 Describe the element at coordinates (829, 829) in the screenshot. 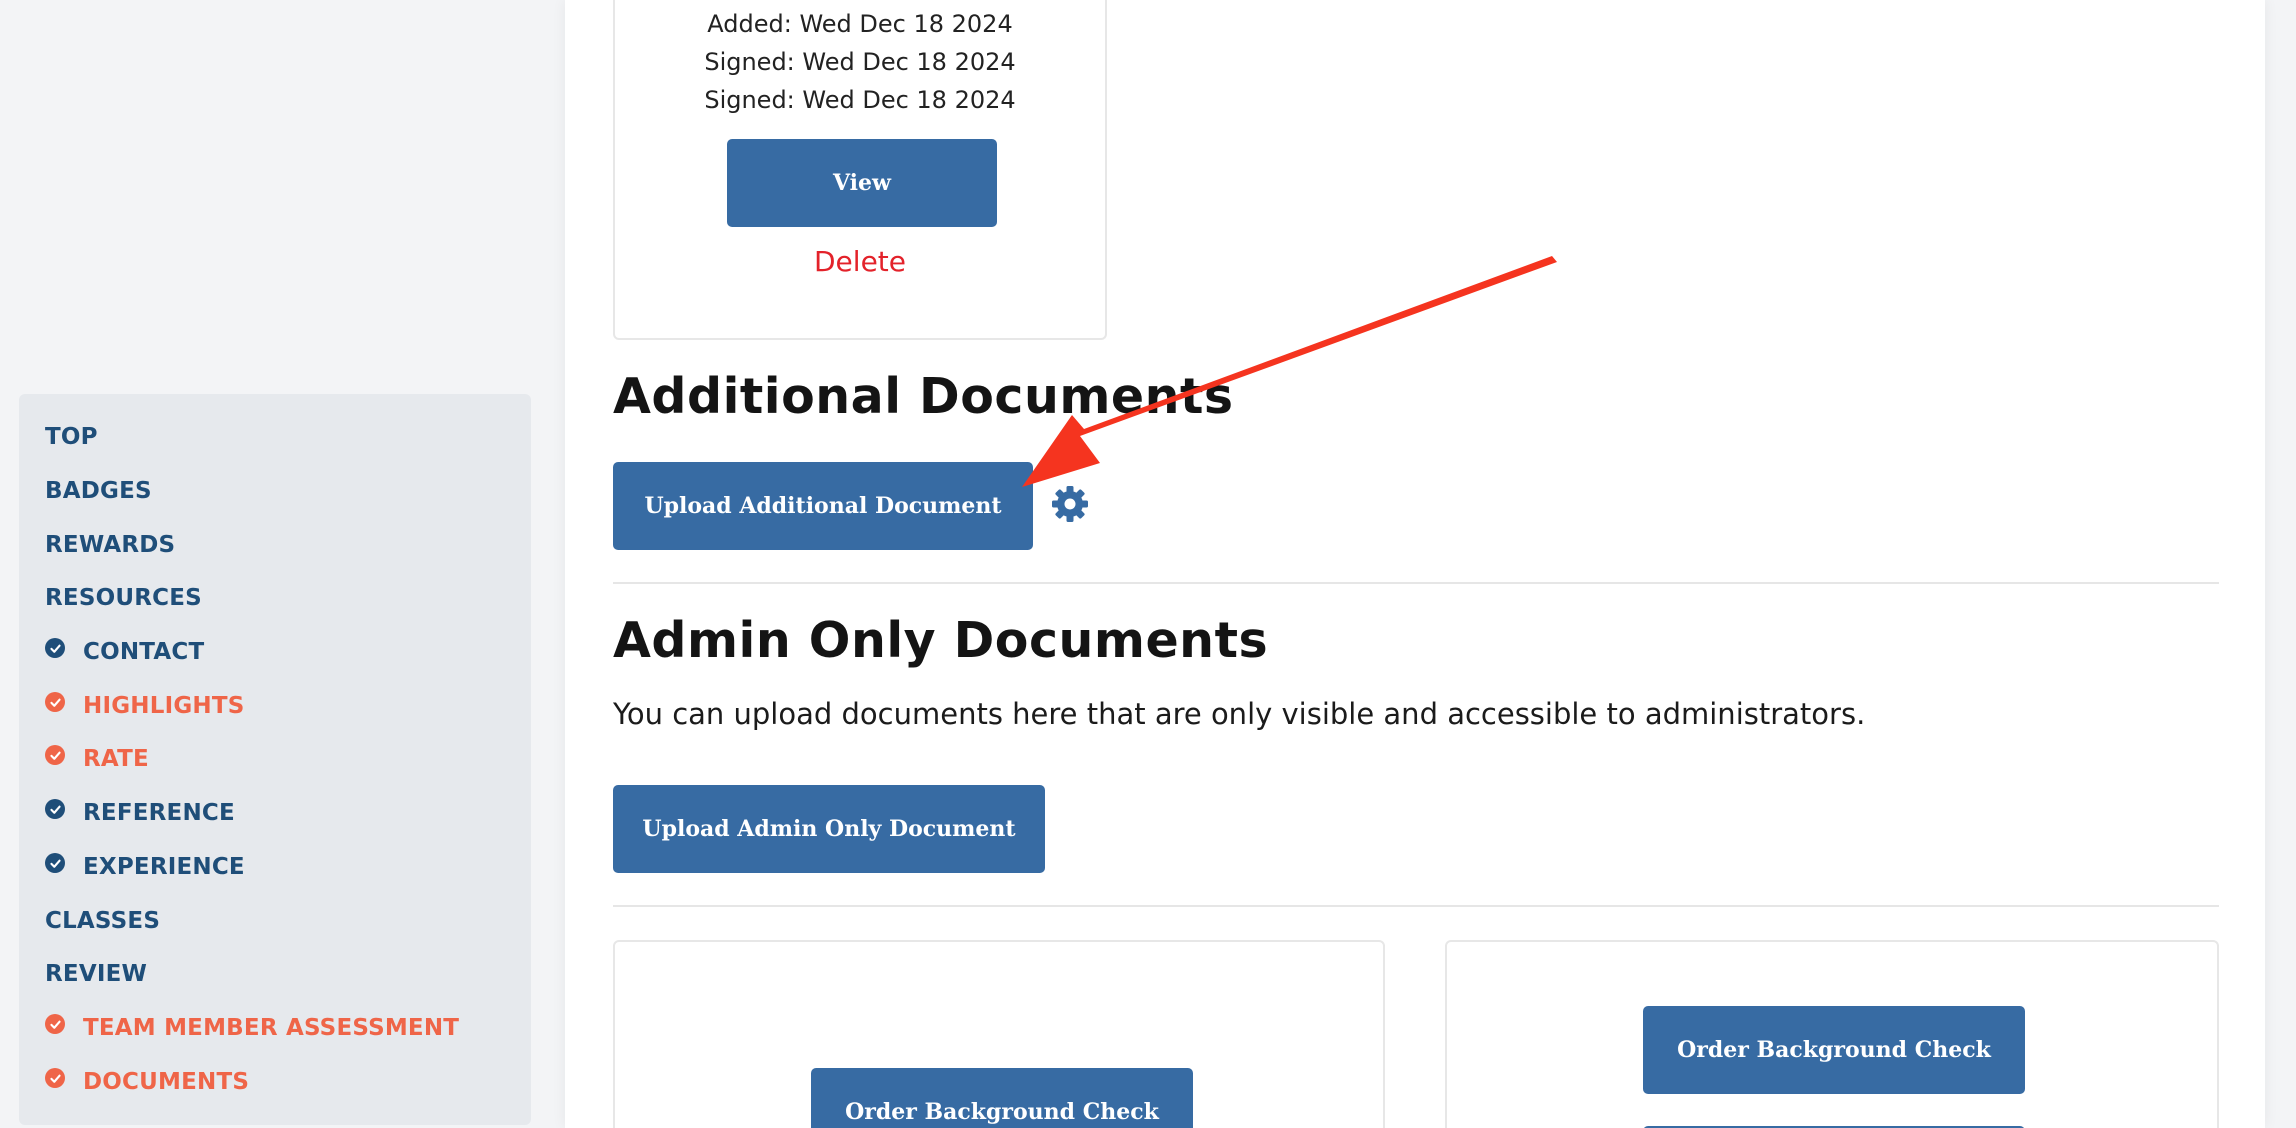

I see `upload-admin-only-document-button: Upload Admin Only Document` at that location.